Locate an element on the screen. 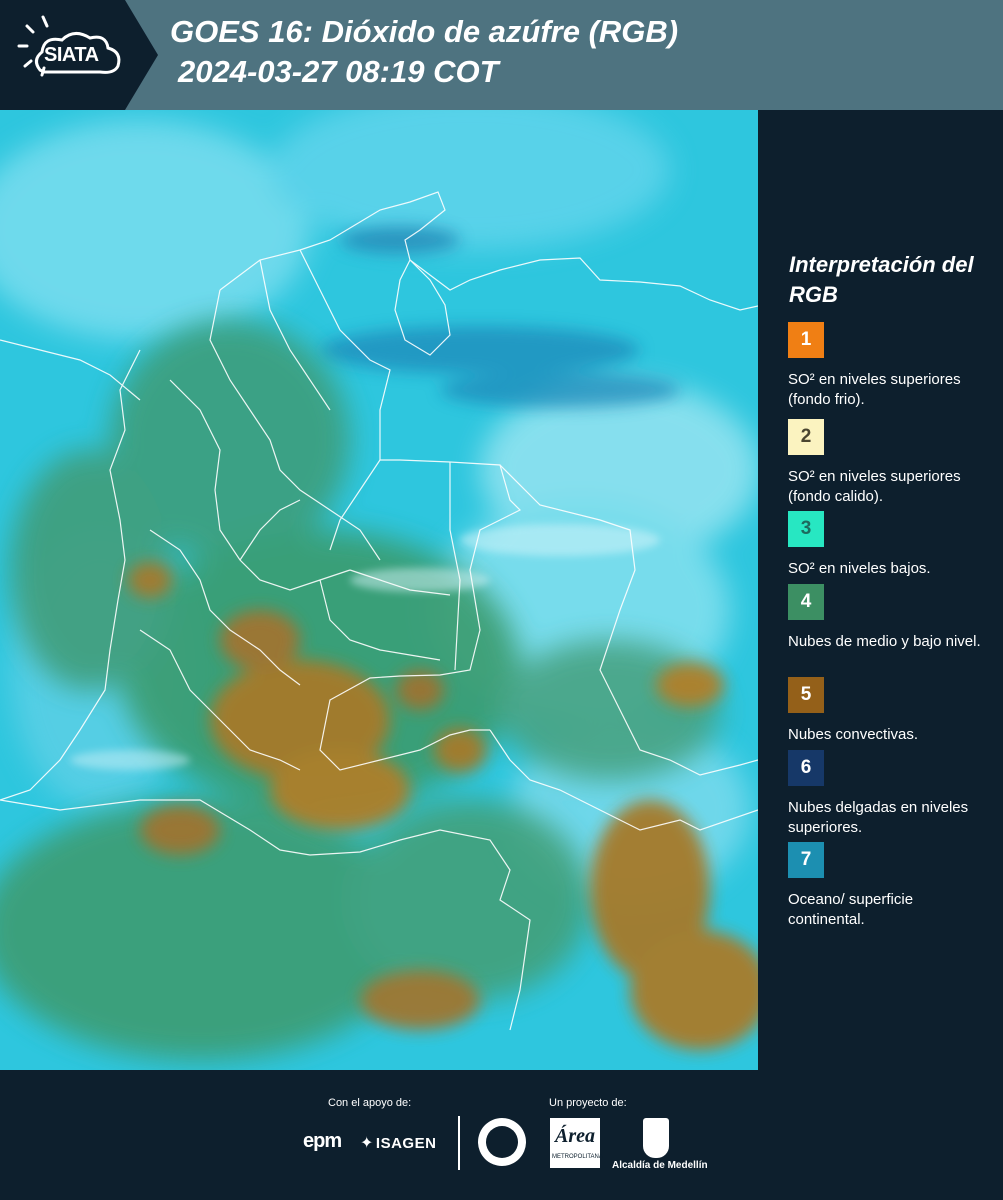  legend-title: Interpretación del RGB is located at coordinates (881, 279).